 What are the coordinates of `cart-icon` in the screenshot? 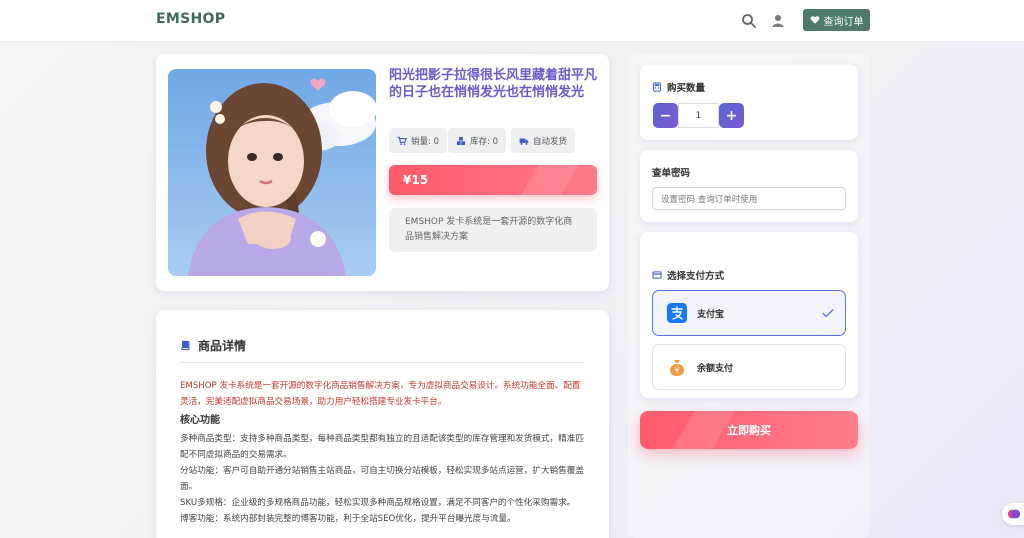 It's located at (402, 140).